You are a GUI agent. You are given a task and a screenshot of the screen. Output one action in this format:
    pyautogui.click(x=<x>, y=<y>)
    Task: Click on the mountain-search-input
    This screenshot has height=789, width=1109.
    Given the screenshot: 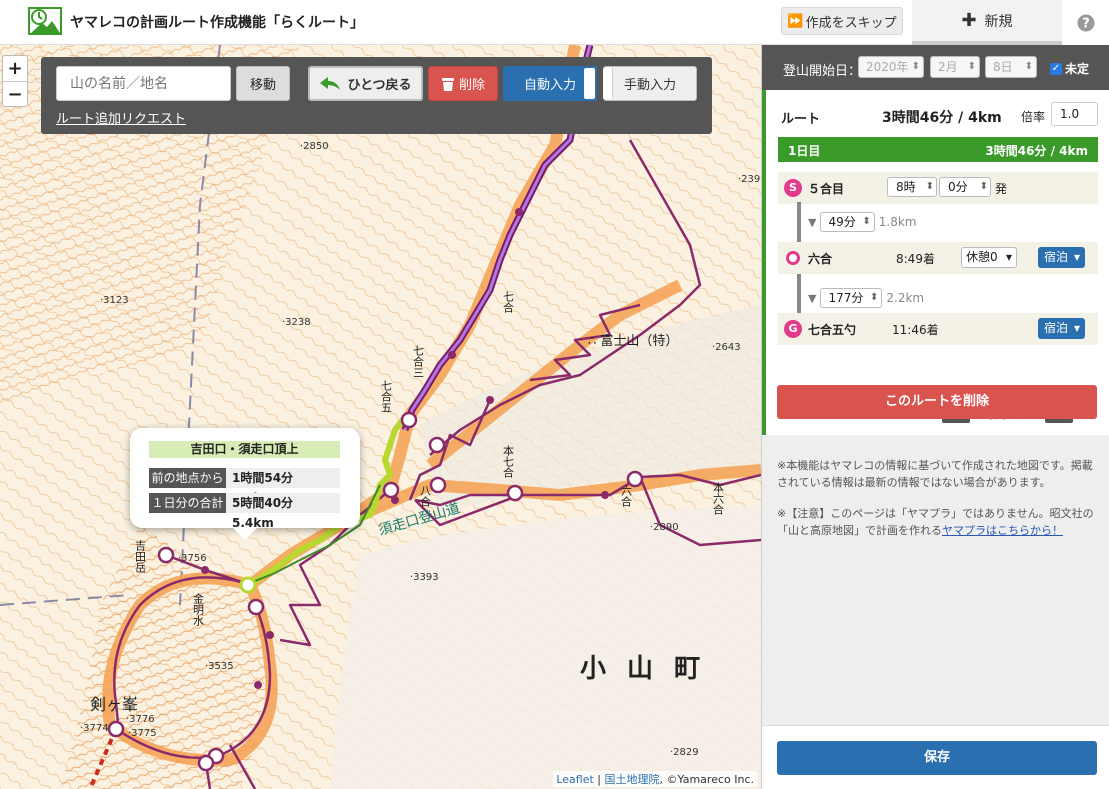 What is the action you would take?
    pyautogui.click(x=143, y=83)
    